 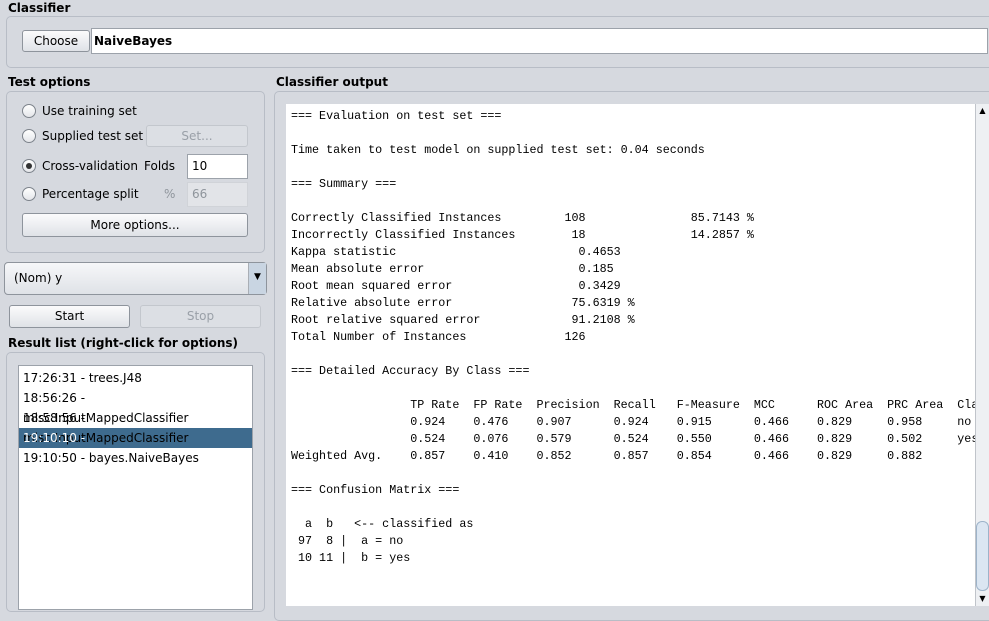 What do you see at coordinates (410, 371) in the screenshot?
I see `output-line: === Detailed Accuracy By Class ===` at bounding box center [410, 371].